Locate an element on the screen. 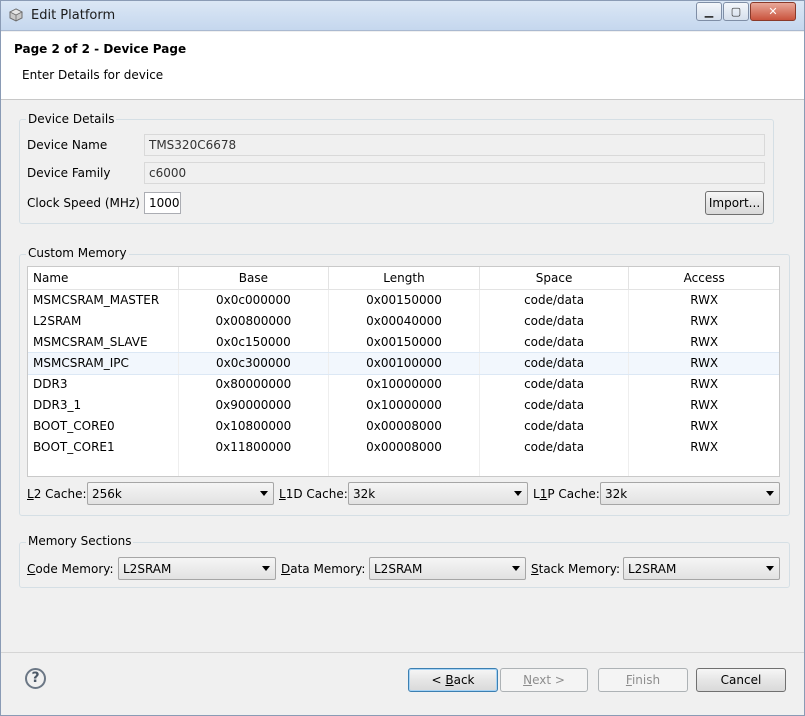 The width and height of the screenshot is (805, 716). minimize-button: ▁ is located at coordinates (709, 11).